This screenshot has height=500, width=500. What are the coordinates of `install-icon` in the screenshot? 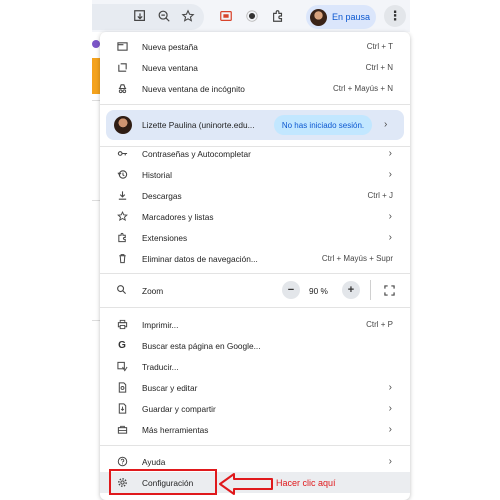 It's located at (140, 16).